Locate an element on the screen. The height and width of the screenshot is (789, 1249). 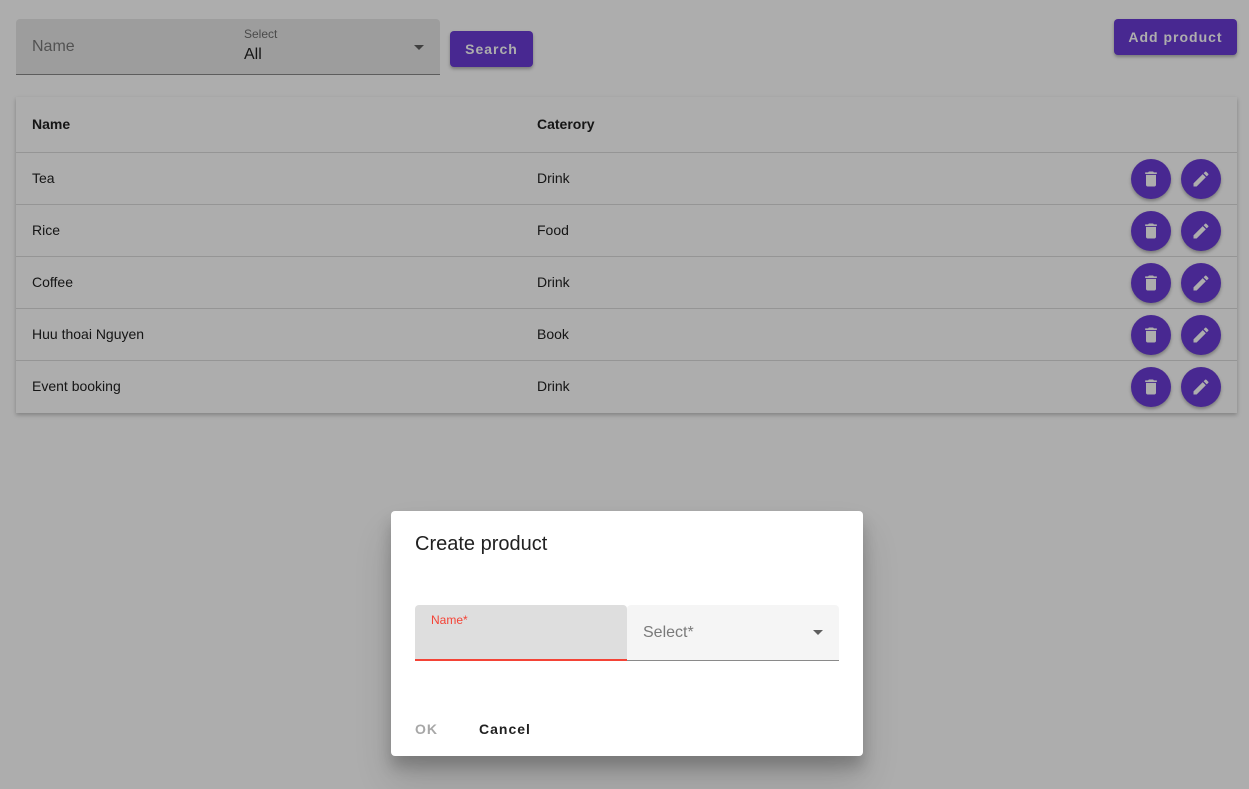
product-category-placeholder: Select* is located at coordinates (668, 632).